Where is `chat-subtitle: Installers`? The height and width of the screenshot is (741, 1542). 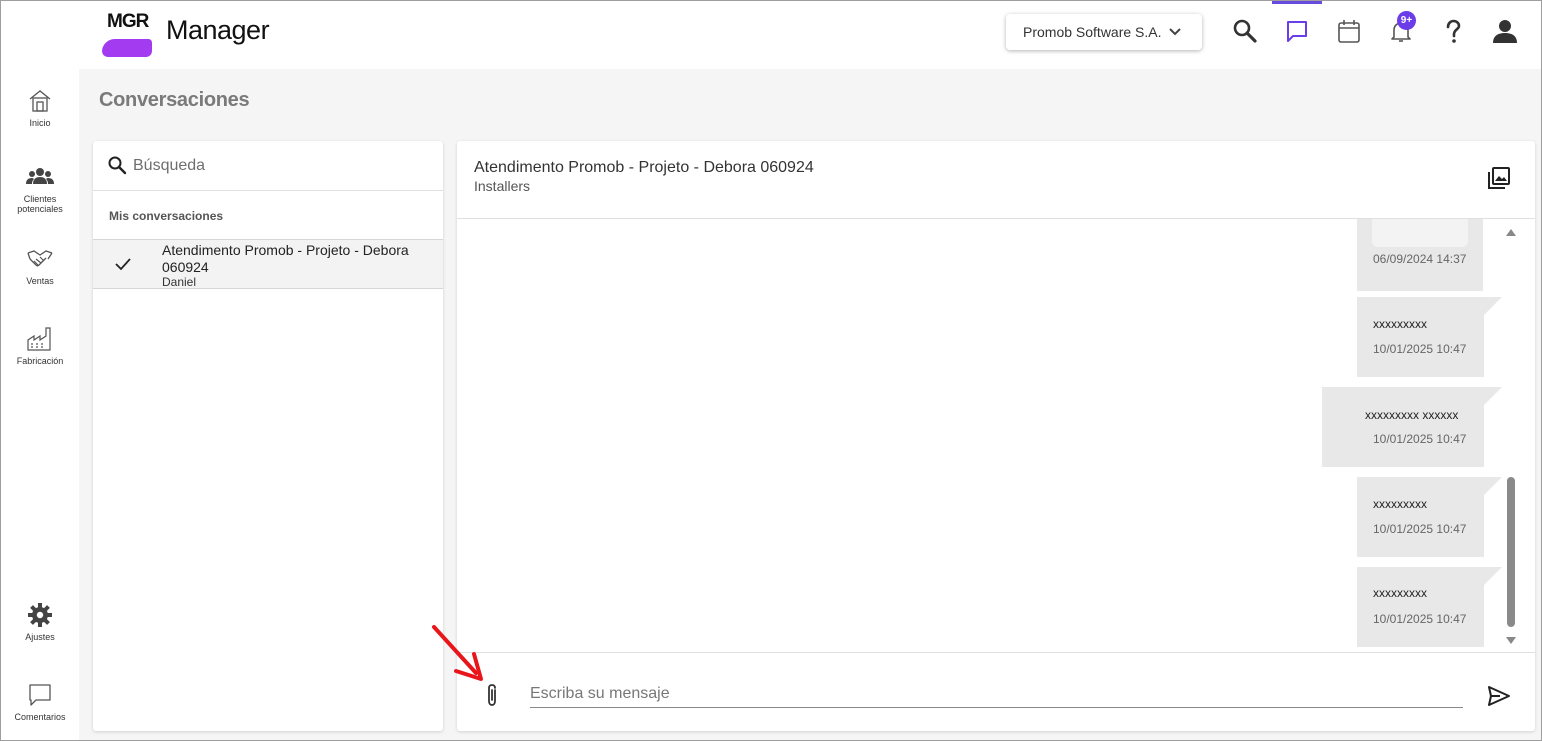
chat-subtitle: Installers is located at coordinates (502, 186).